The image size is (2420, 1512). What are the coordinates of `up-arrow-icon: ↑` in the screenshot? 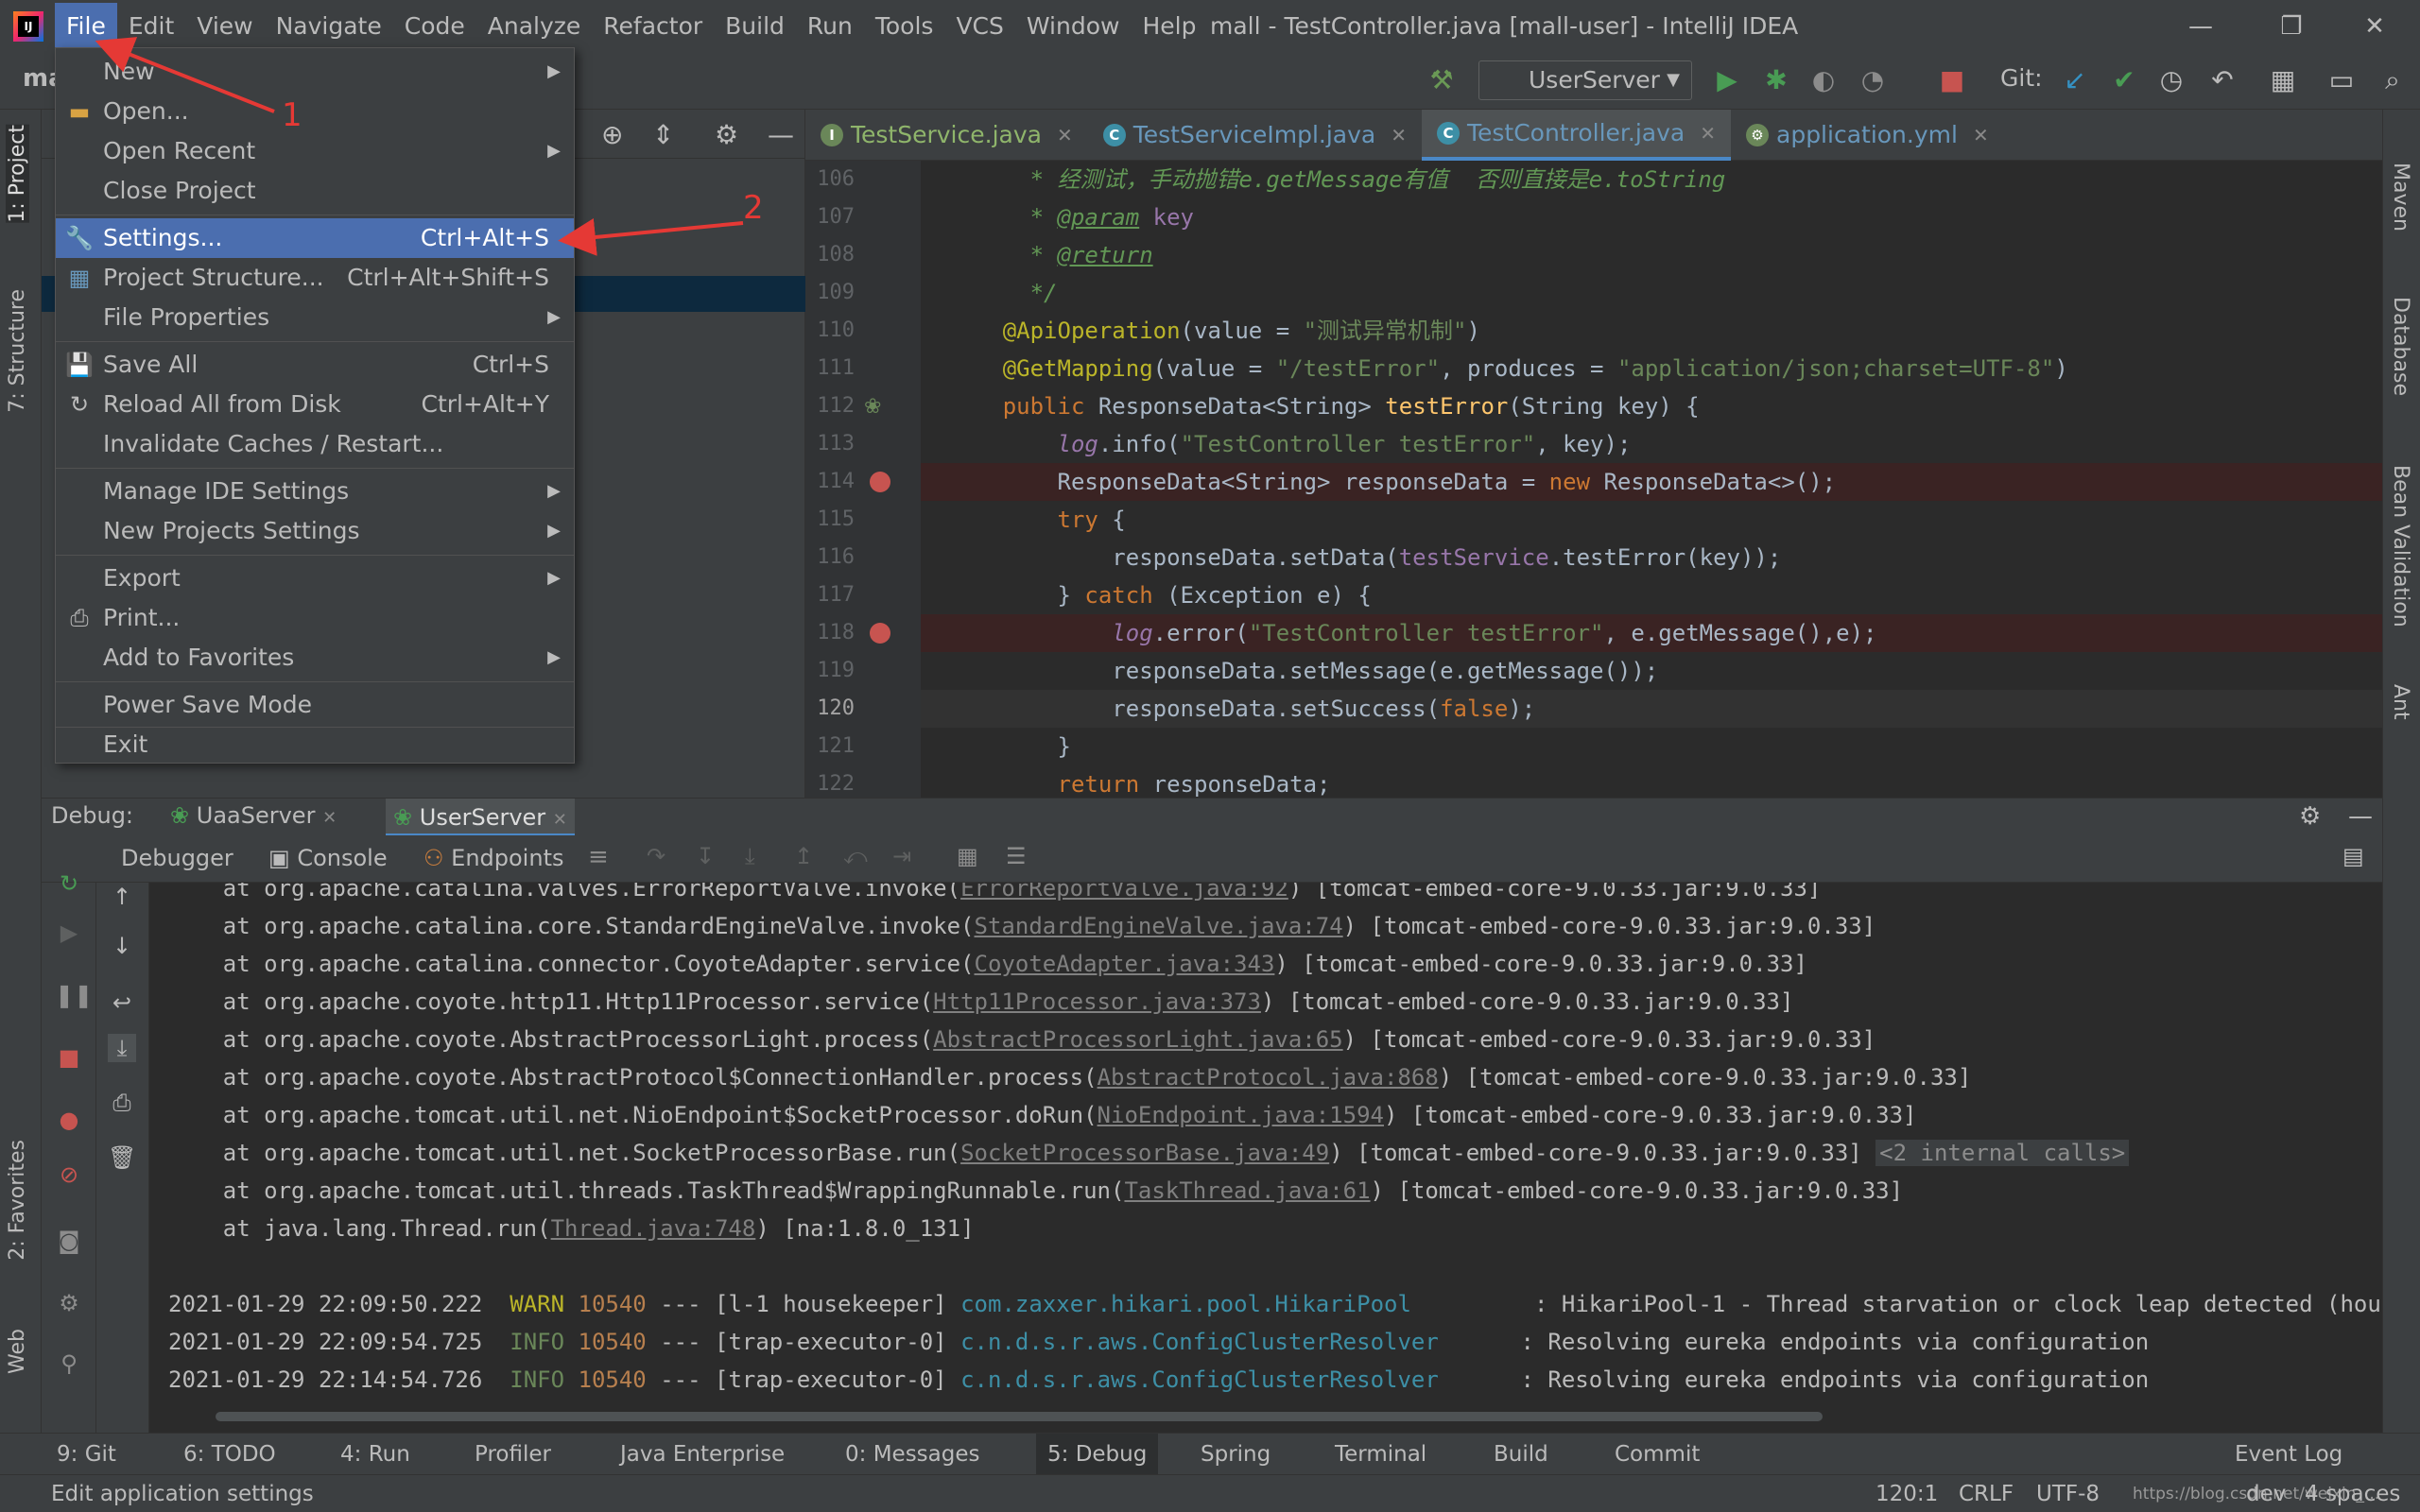 It's located at (122, 897).